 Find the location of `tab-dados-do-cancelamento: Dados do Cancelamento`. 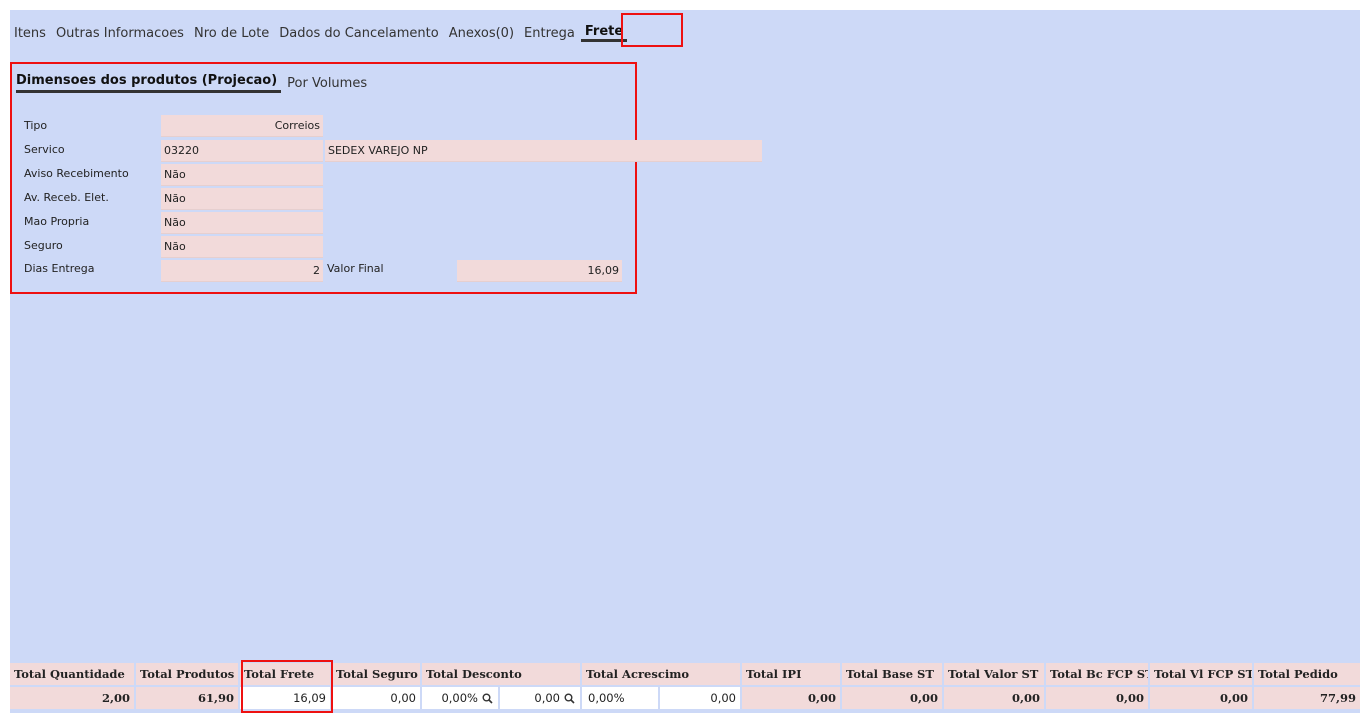

tab-dados-do-cancelamento: Dados do Cancelamento is located at coordinates (358, 33).